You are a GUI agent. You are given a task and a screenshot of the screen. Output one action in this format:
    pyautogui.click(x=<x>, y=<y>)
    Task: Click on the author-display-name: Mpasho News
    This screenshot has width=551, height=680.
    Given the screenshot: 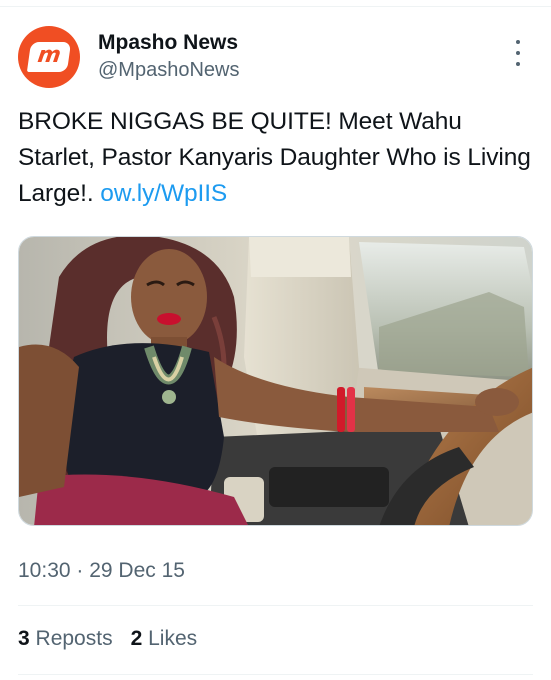 What is the action you would take?
    pyautogui.click(x=168, y=43)
    